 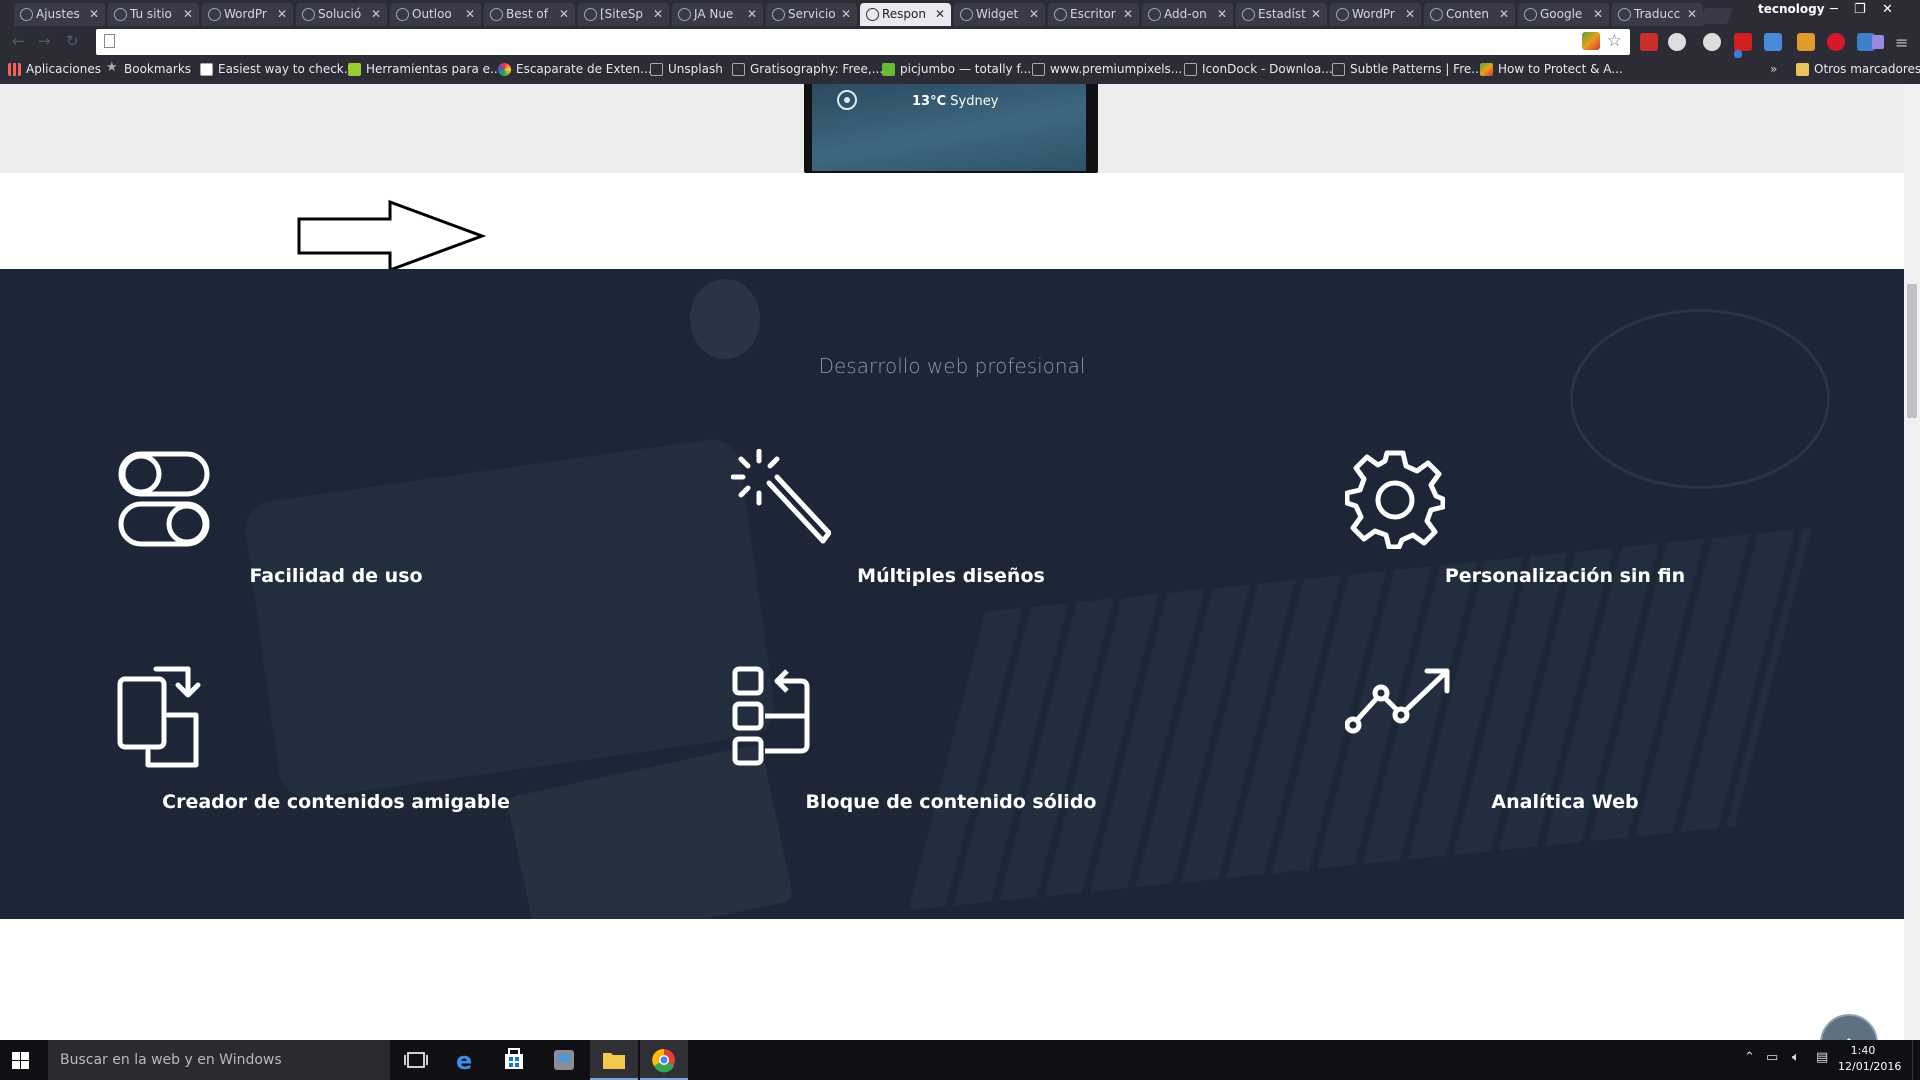 What do you see at coordinates (1657, 14) in the screenshot?
I see `browser-tab: Traducc ✕` at bounding box center [1657, 14].